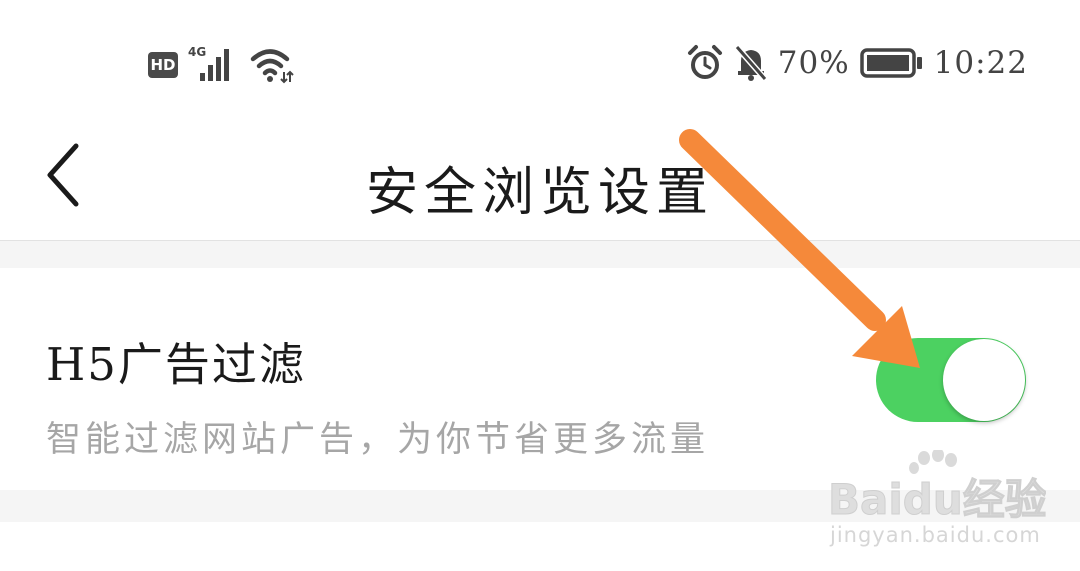 The width and height of the screenshot is (1080, 571). I want to click on status-right-group: 70% 10:22, so click(857, 63).